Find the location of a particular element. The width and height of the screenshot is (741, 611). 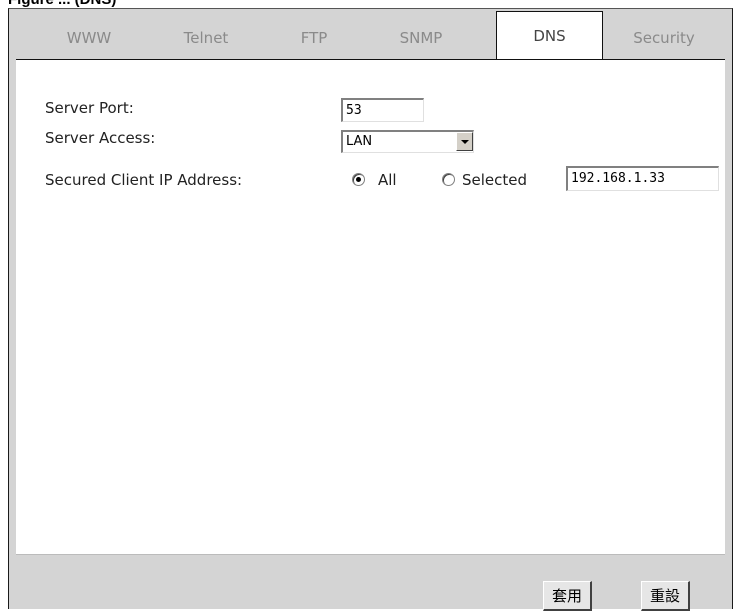

radio-selected-label: Selected is located at coordinates (495, 180).